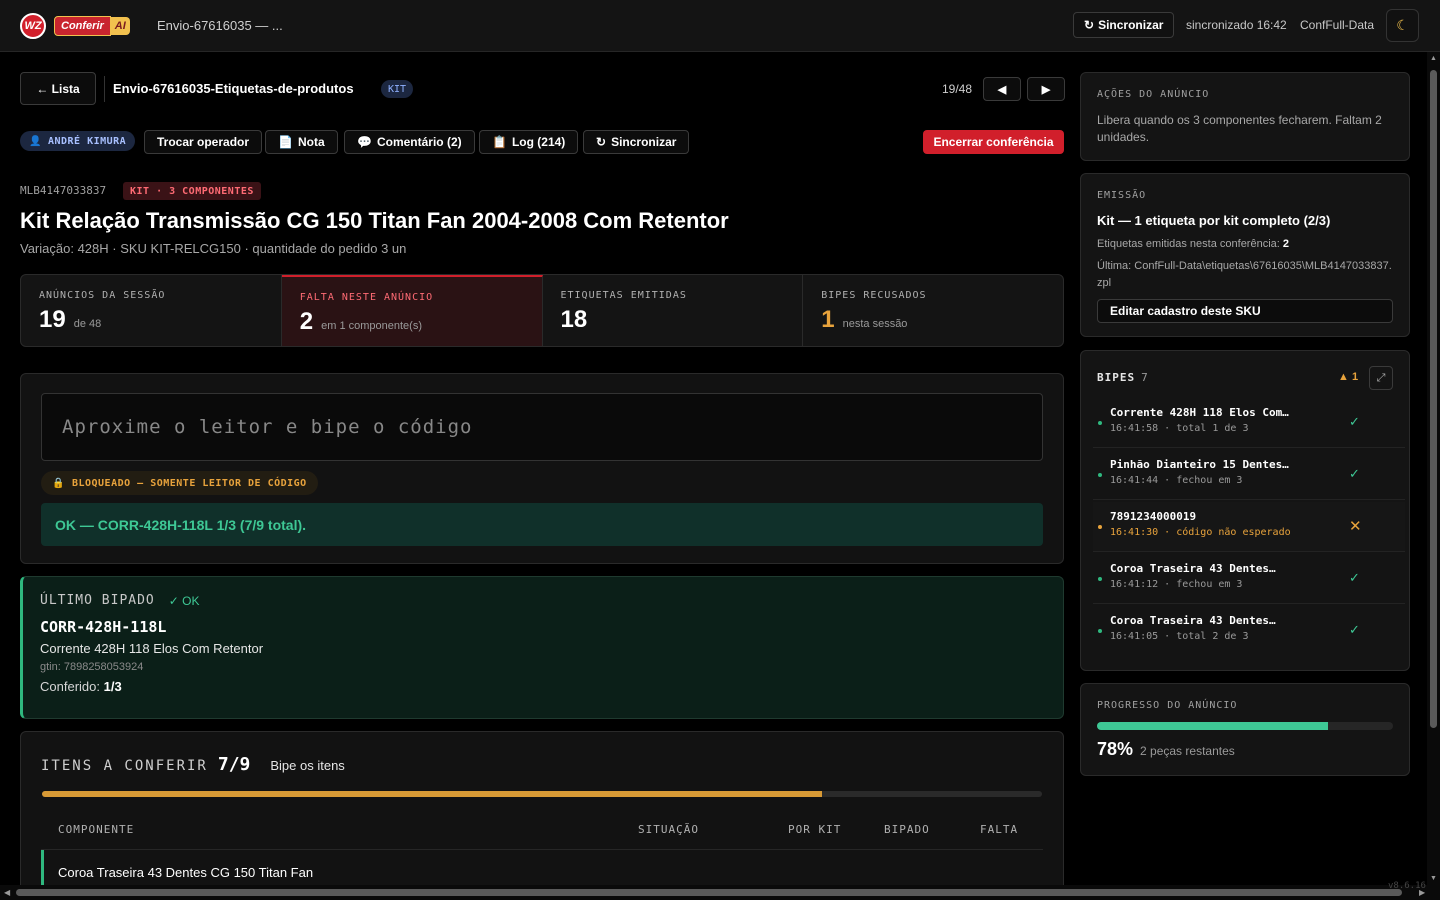 This screenshot has height=900, width=1440. Describe the element at coordinates (35, 141) in the screenshot. I see `user-icon: 👤` at that location.